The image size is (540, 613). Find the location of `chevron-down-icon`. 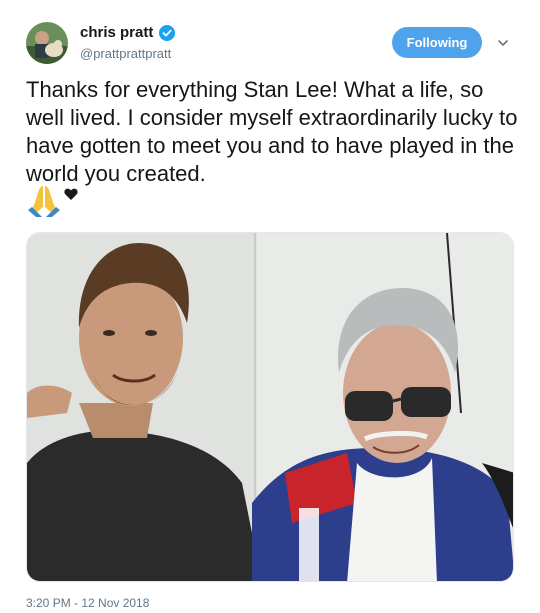

chevron-down-icon is located at coordinates (503, 43).